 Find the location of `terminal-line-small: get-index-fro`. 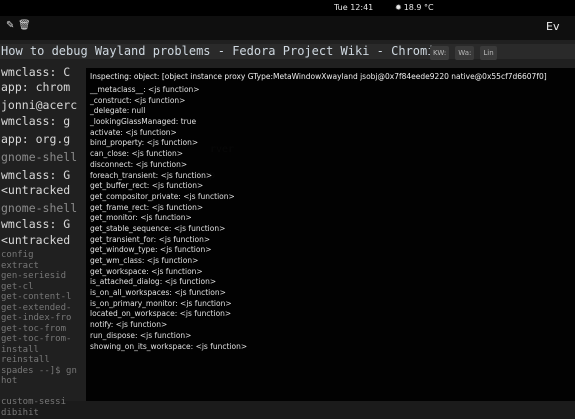

terminal-line-small: get-index-fro is located at coordinates (36, 318).